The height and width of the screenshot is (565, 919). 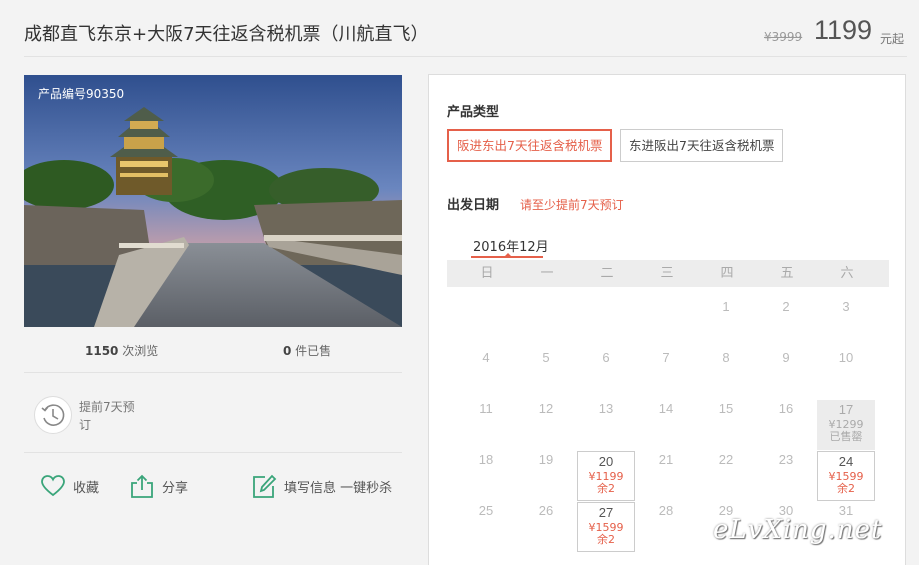 What do you see at coordinates (666, 526) in the screenshot?
I see `calendar-day: 28` at bounding box center [666, 526].